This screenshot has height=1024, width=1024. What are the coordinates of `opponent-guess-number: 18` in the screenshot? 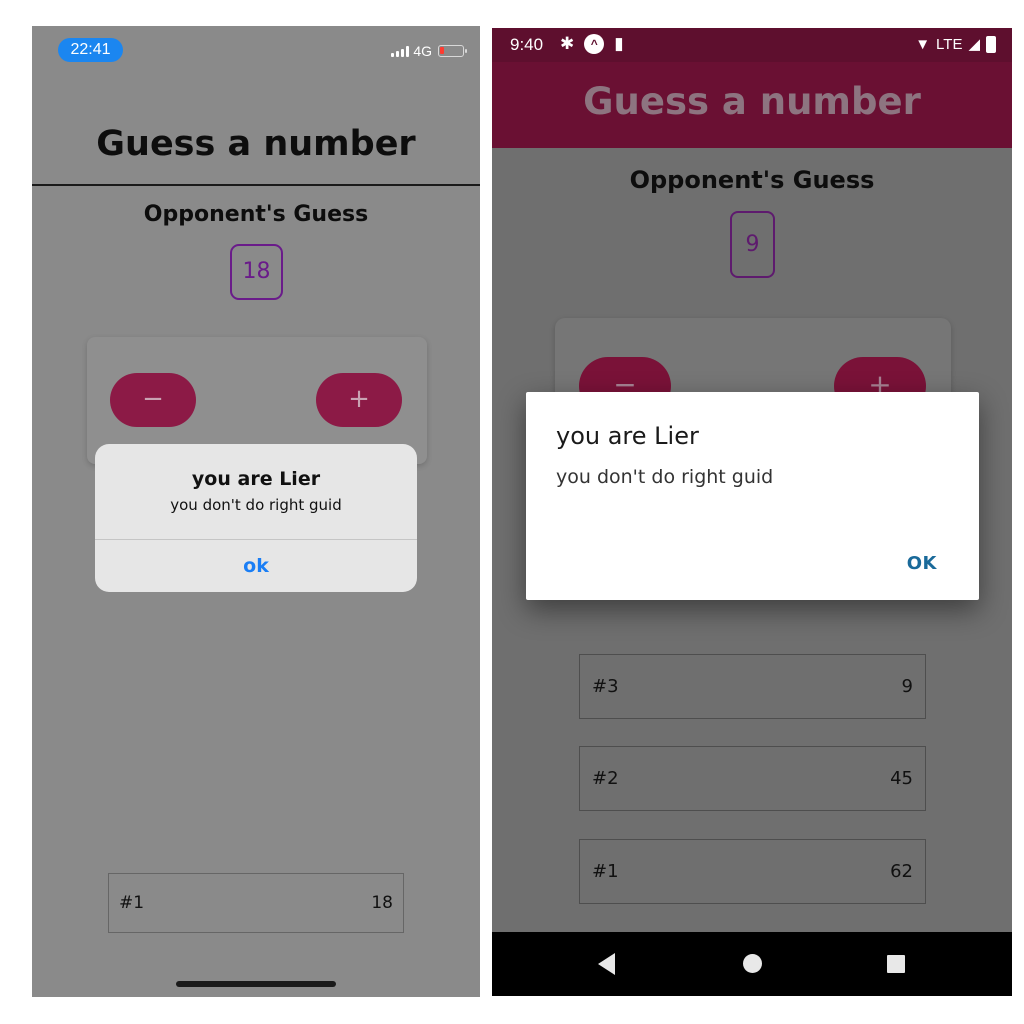 It's located at (256, 272).